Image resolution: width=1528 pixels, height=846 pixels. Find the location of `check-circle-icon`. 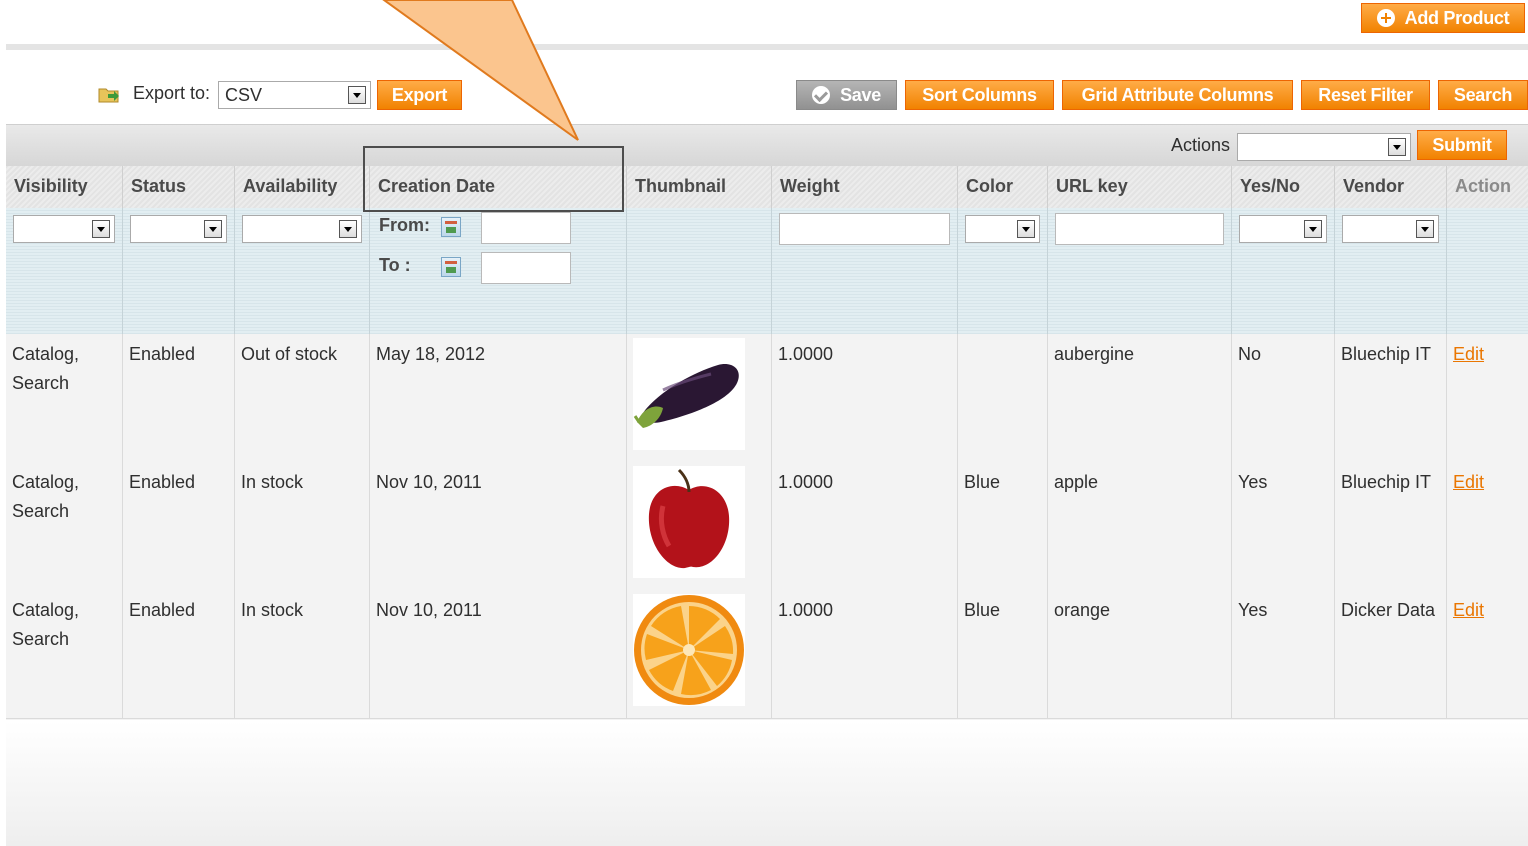

check-circle-icon is located at coordinates (821, 95).